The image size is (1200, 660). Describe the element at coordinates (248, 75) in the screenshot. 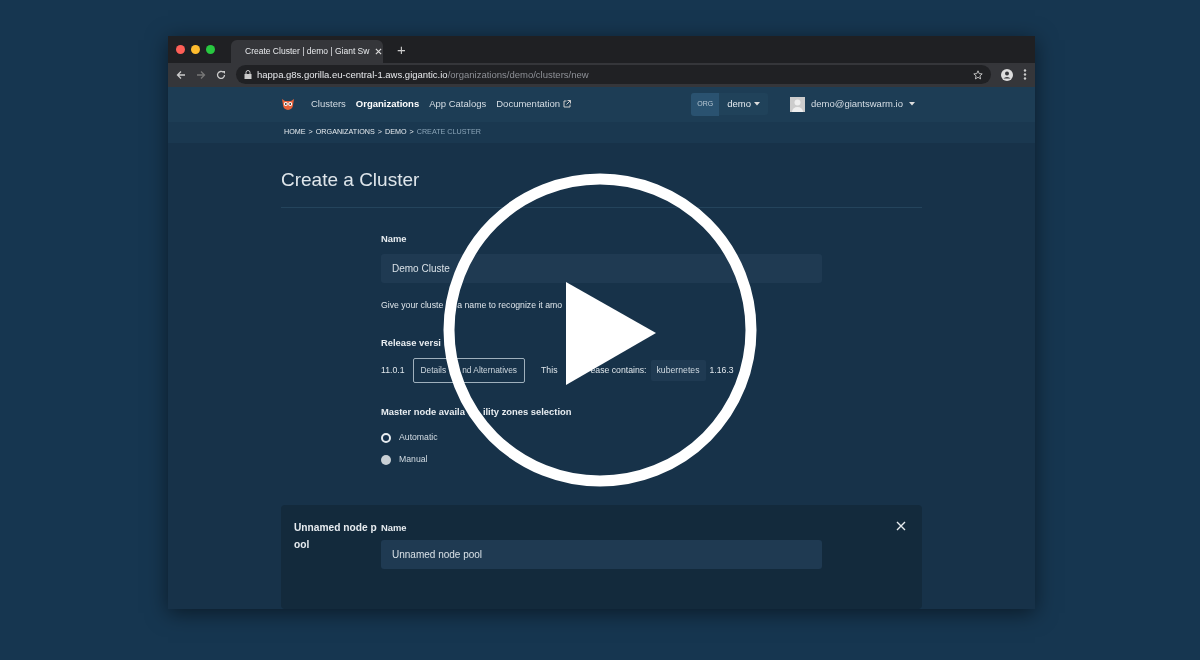

I see `lock-icon` at that location.